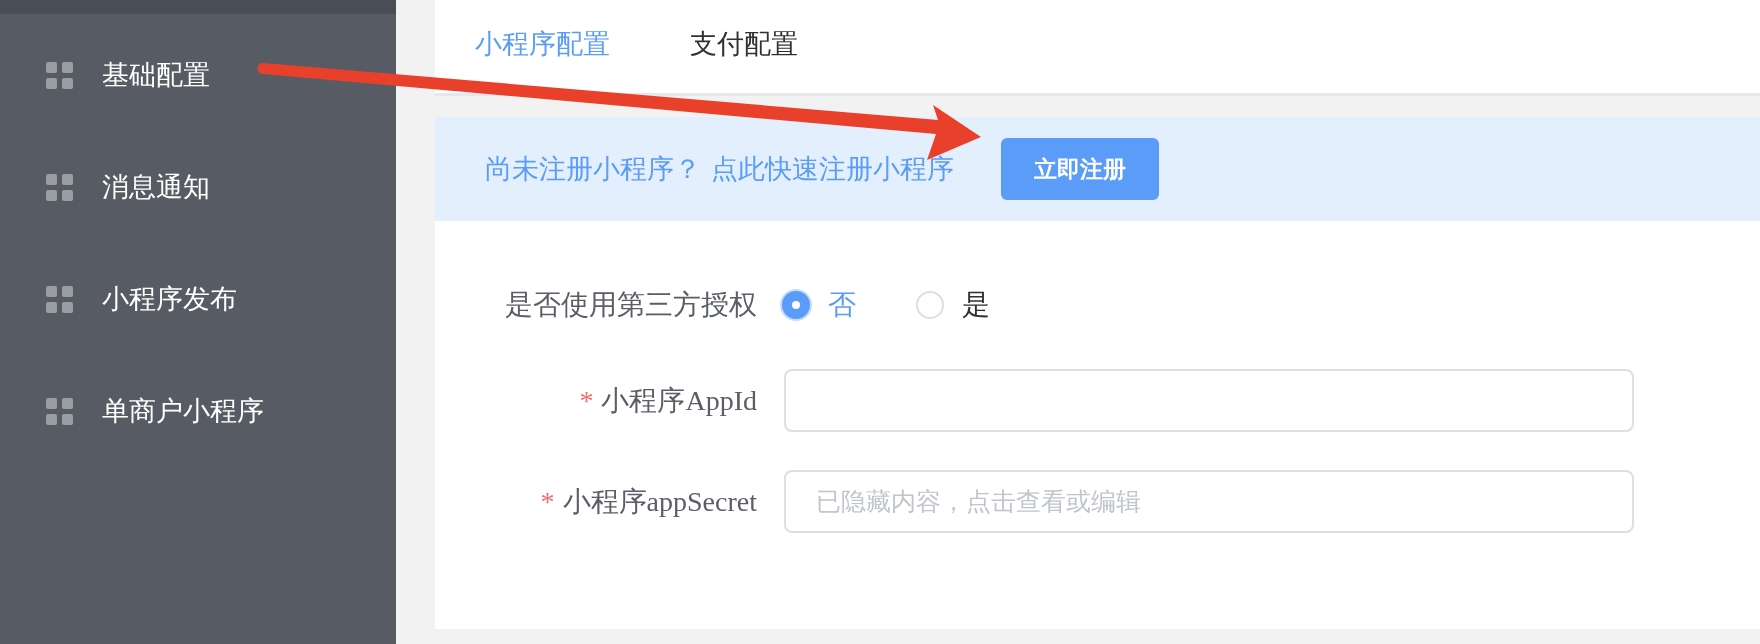 The height and width of the screenshot is (644, 1760). Describe the element at coordinates (659, 501) in the screenshot. I see `field-label: 小程序appSecret` at that location.